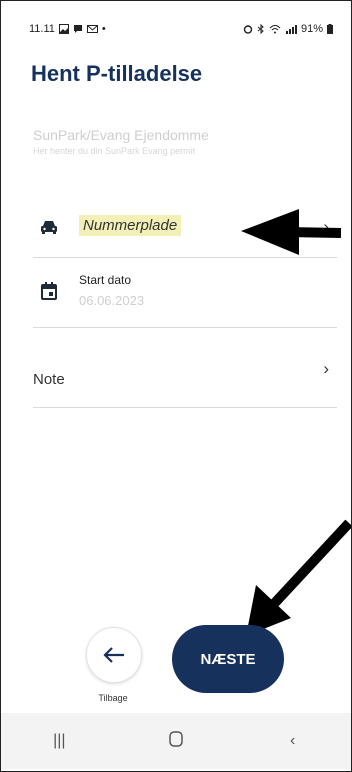 The image size is (352, 772). I want to click on gallery-icon, so click(63, 29).